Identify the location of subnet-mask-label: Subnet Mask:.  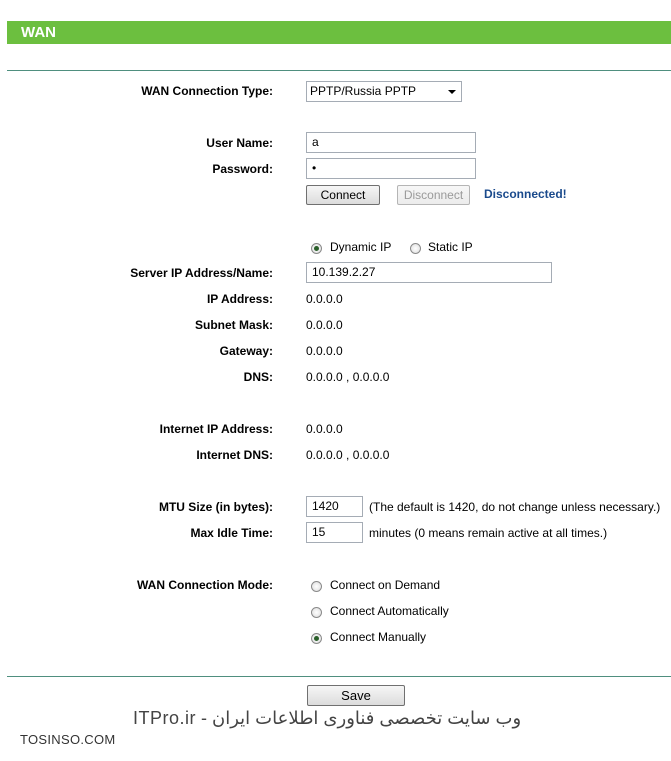
(233, 325).